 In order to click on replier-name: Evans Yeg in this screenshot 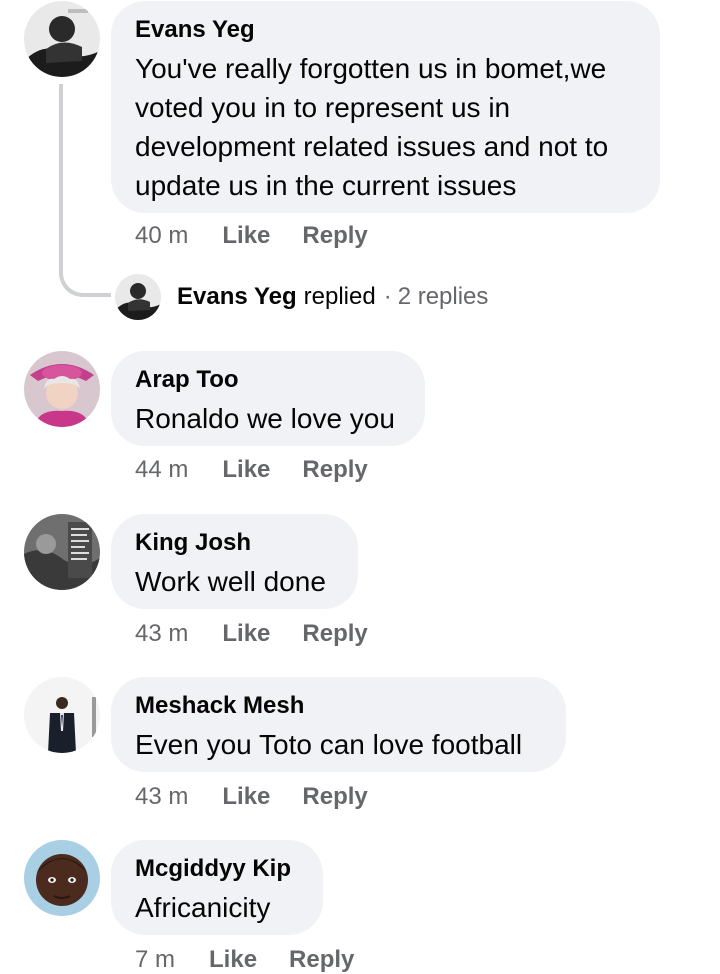, I will do `click(237, 297)`.